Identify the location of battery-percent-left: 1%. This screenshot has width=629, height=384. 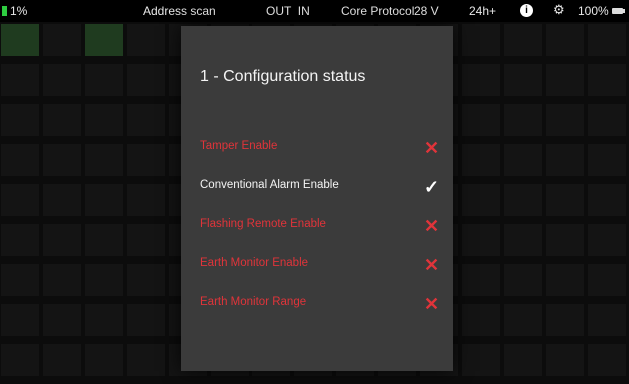
(19, 11).